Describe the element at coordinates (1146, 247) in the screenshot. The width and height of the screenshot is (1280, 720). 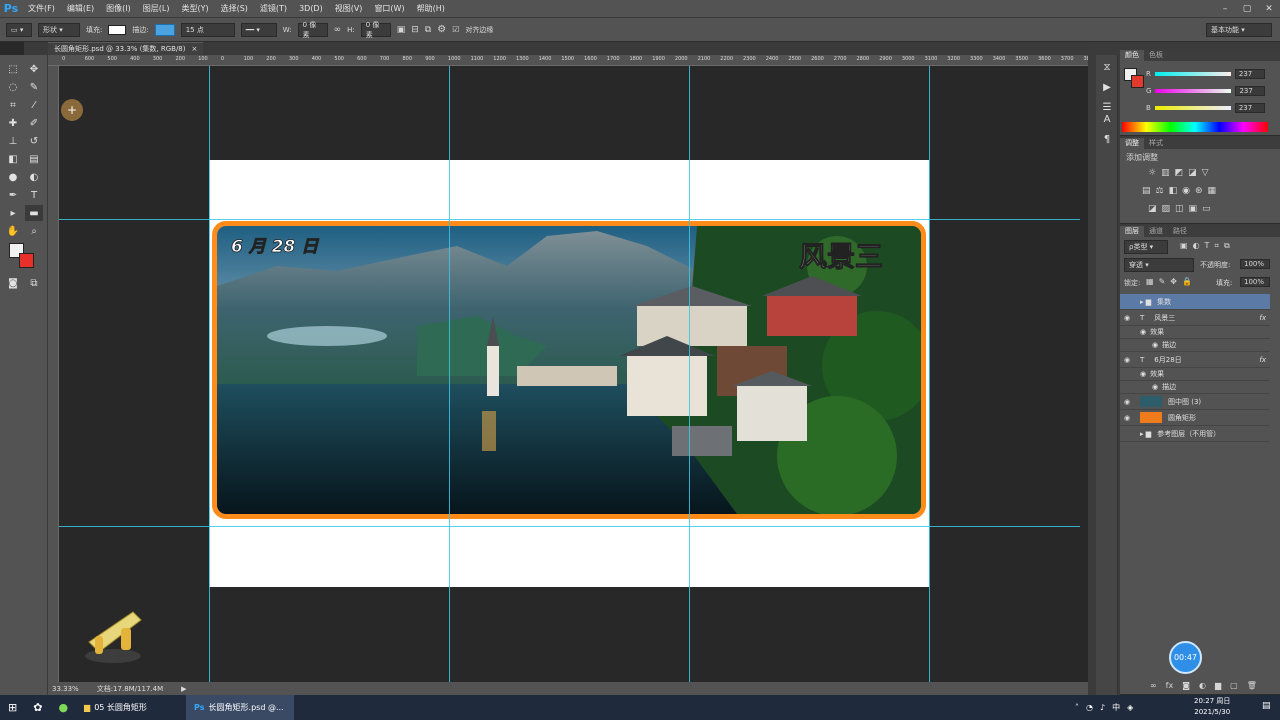
I see `layer-filter-select: ρ类型 ▾` at that location.